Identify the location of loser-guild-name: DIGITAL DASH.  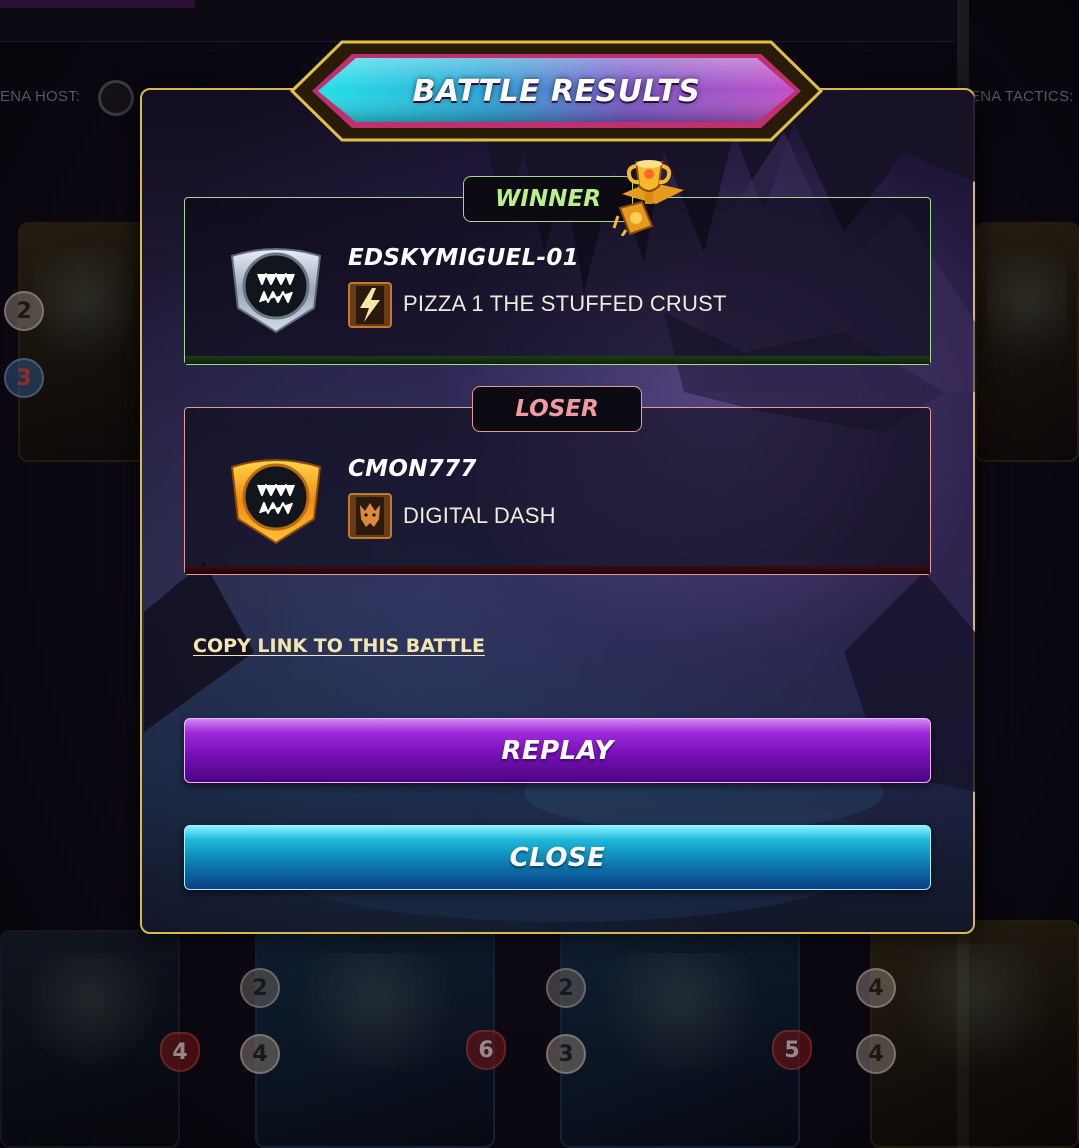
(479, 515).